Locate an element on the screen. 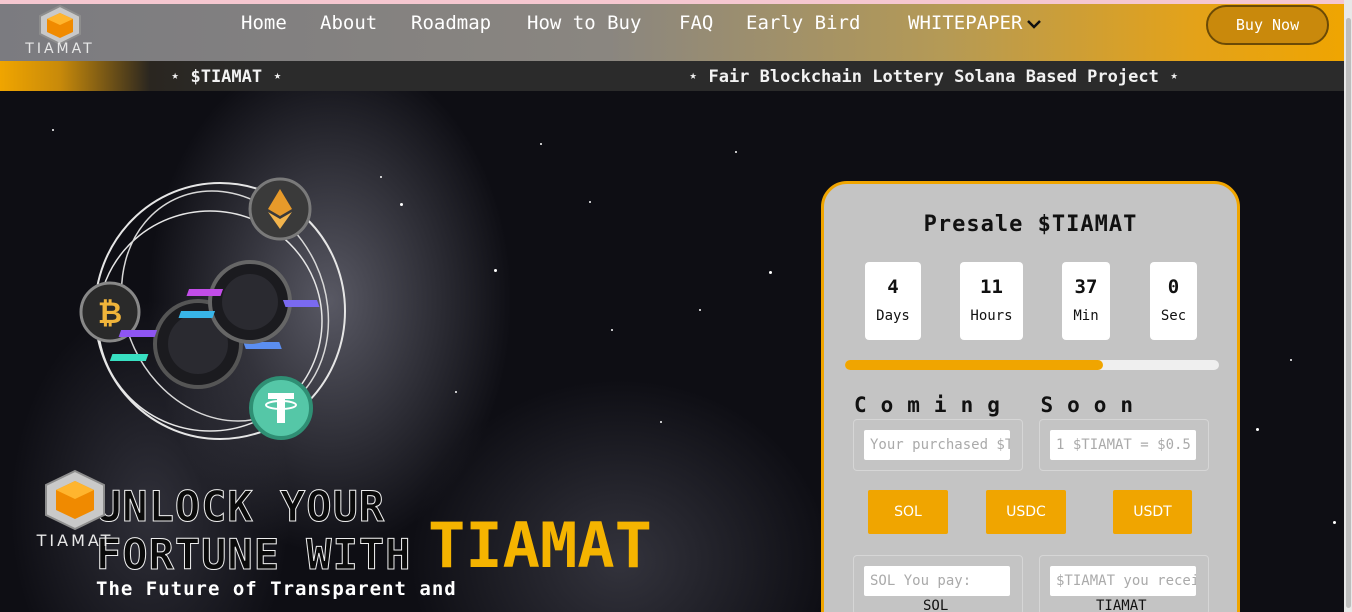 The image size is (1352, 612). hero-brand-logo: TIAMAT is located at coordinates (75, 511).